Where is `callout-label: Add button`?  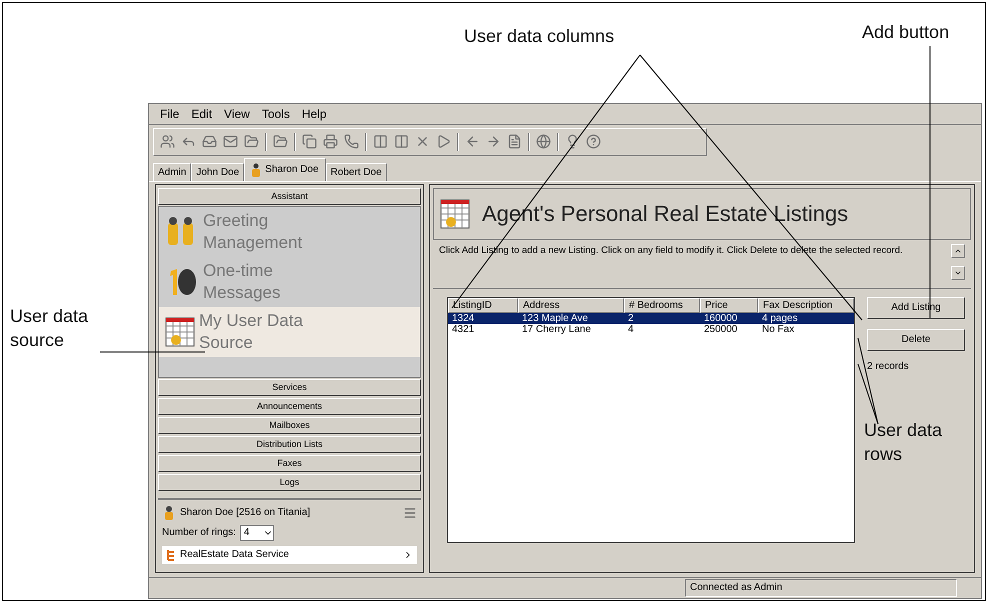
callout-label: Add button is located at coordinates (906, 32).